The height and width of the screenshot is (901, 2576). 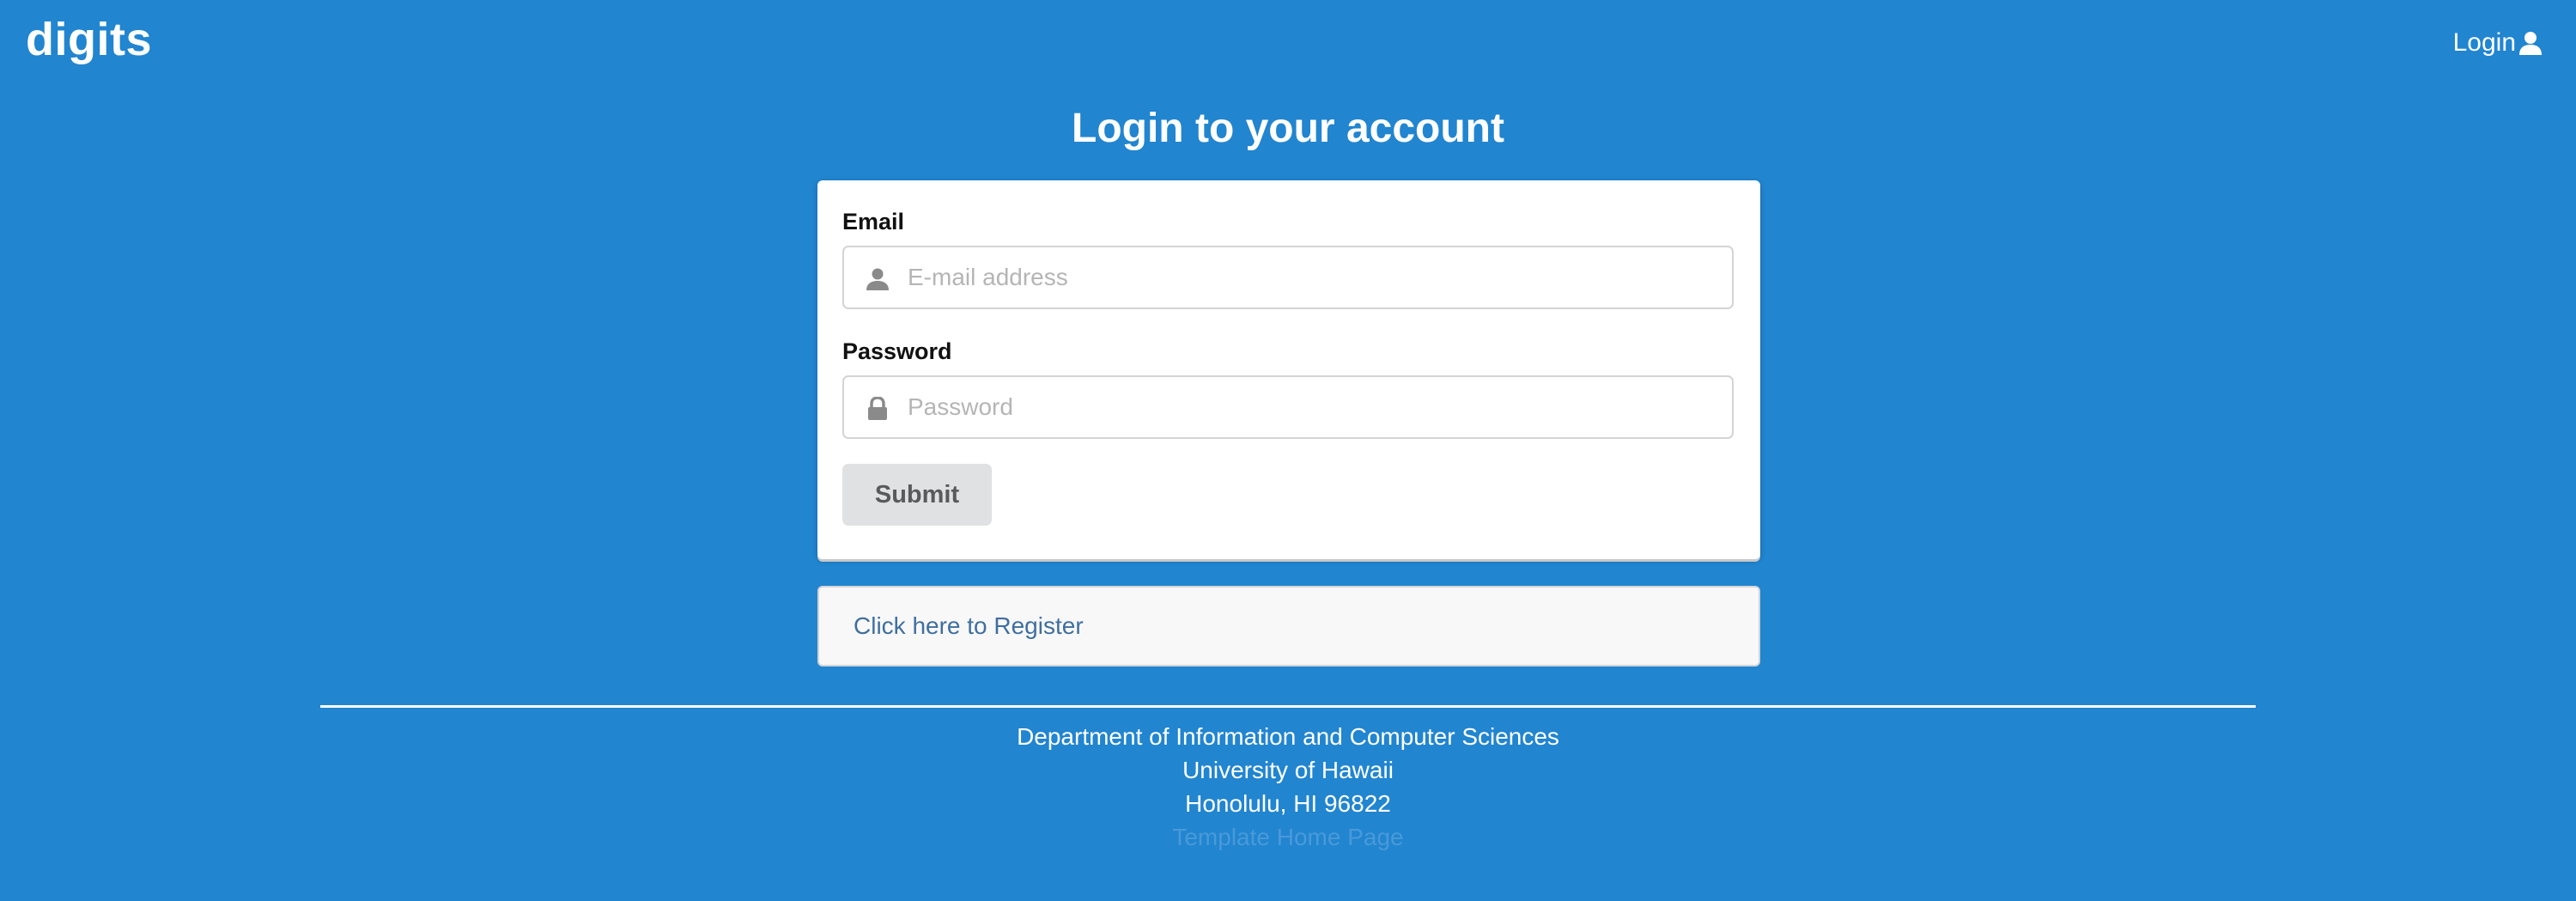 What do you see at coordinates (878, 408) in the screenshot?
I see `lock-icon` at bounding box center [878, 408].